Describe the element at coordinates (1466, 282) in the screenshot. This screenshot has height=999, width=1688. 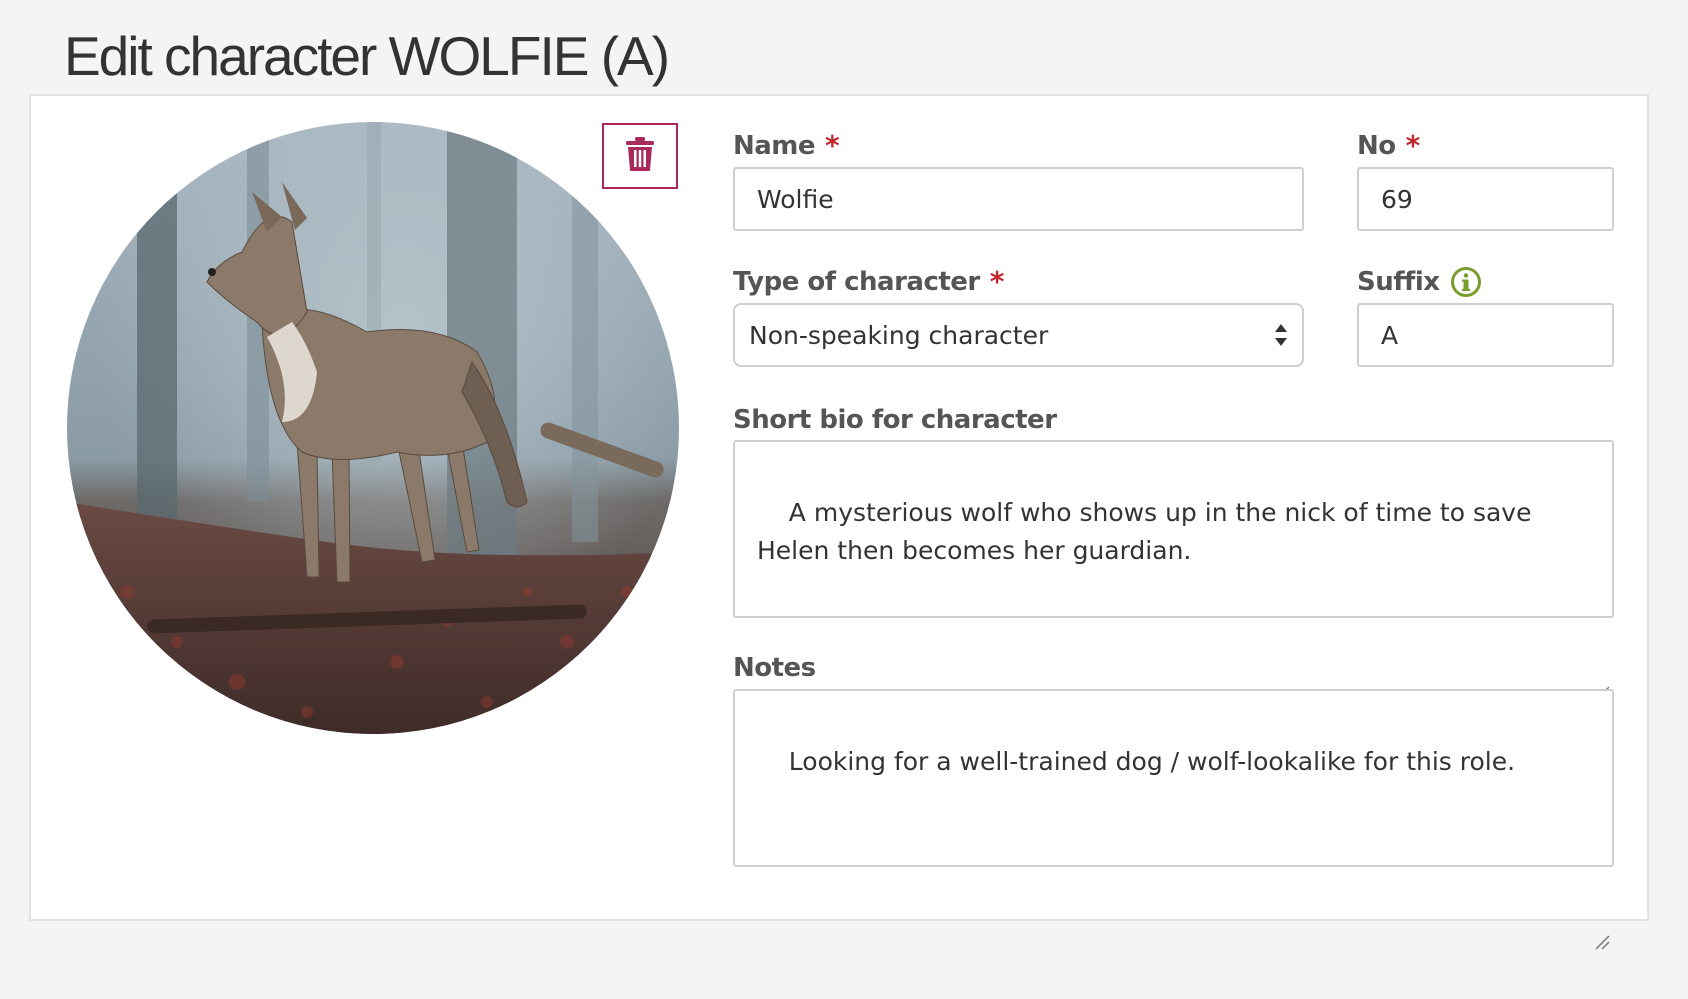
I see `info-icon` at that location.